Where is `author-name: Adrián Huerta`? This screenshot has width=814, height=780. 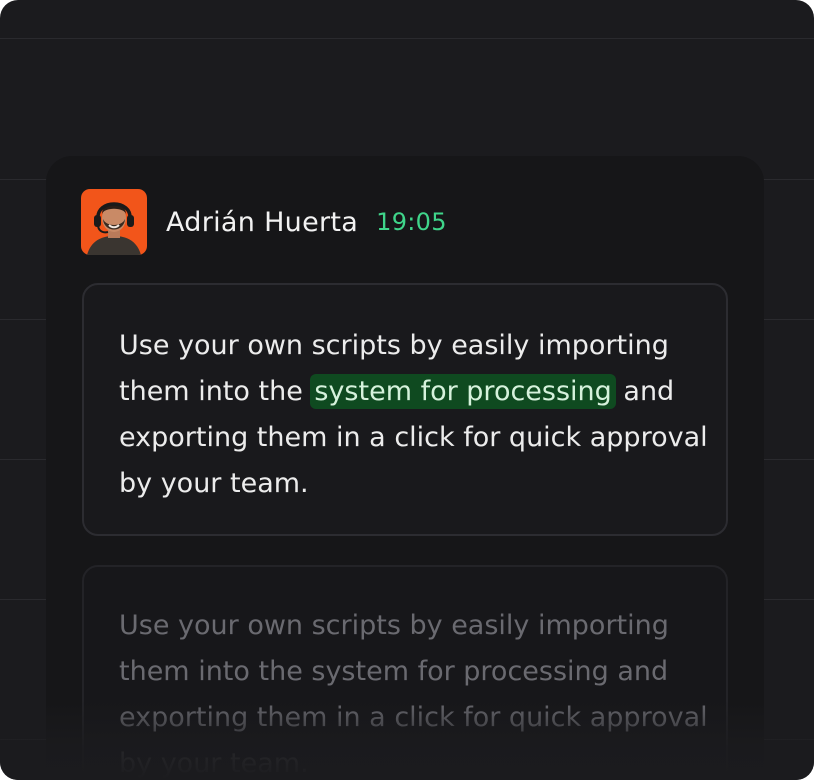
author-name: Adrián Huerta is located at coordinates (262, 222).